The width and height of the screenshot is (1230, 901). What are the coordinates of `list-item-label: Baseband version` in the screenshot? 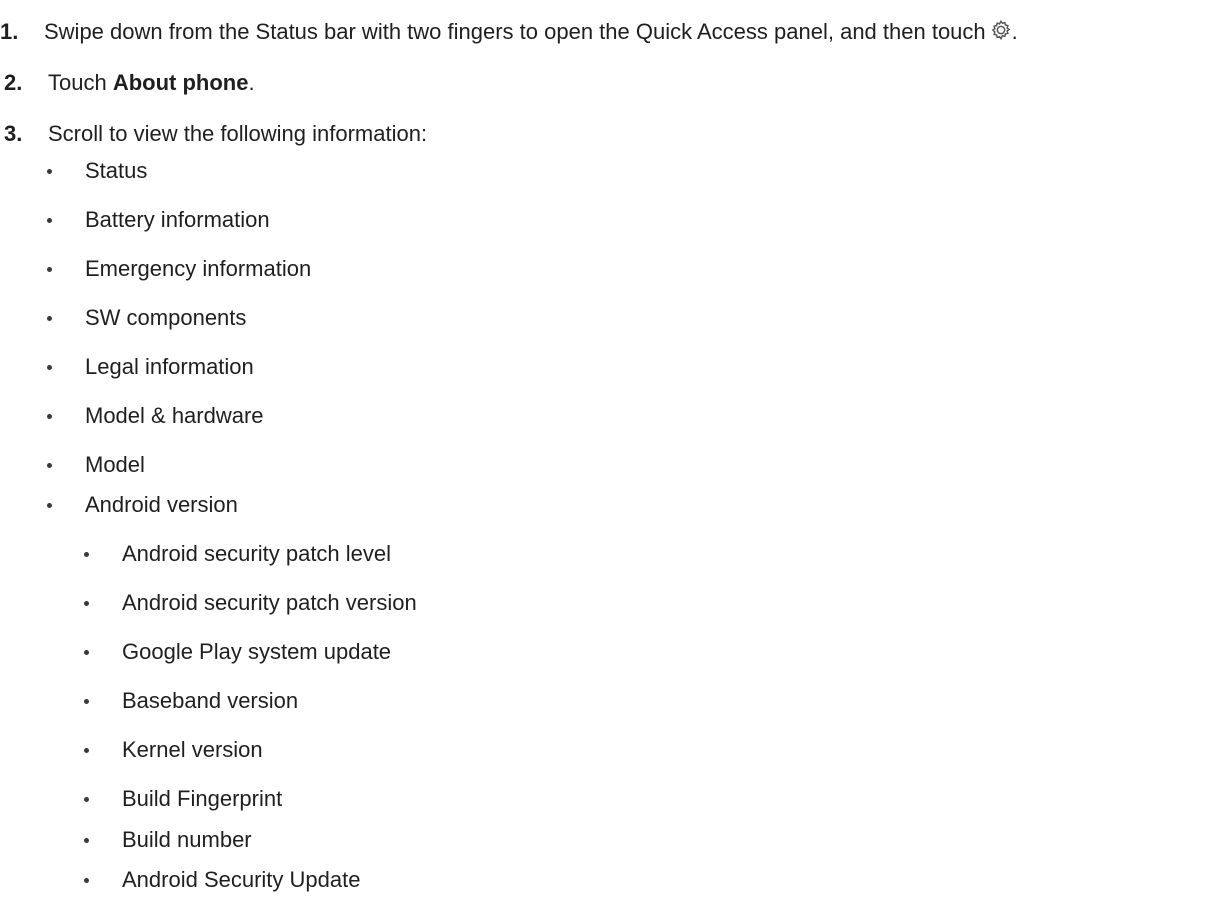 It's located at (210, 700).